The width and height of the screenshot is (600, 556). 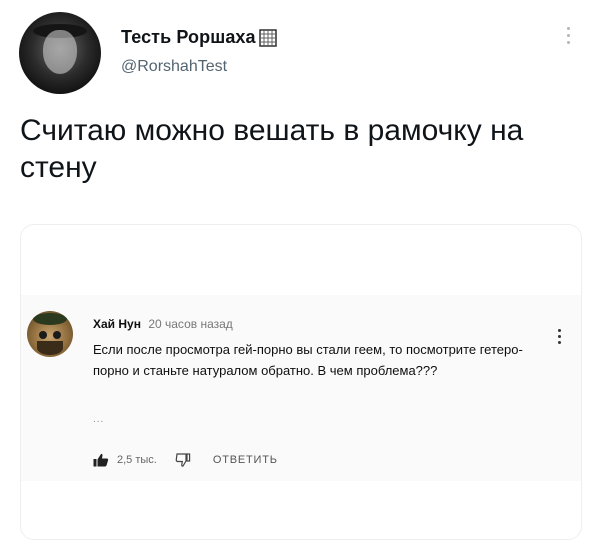 What do you see at coordinates (117, 324) in the screenshot?
I see `commenter-name: Хай Нун` at bounding box center [117, 324].